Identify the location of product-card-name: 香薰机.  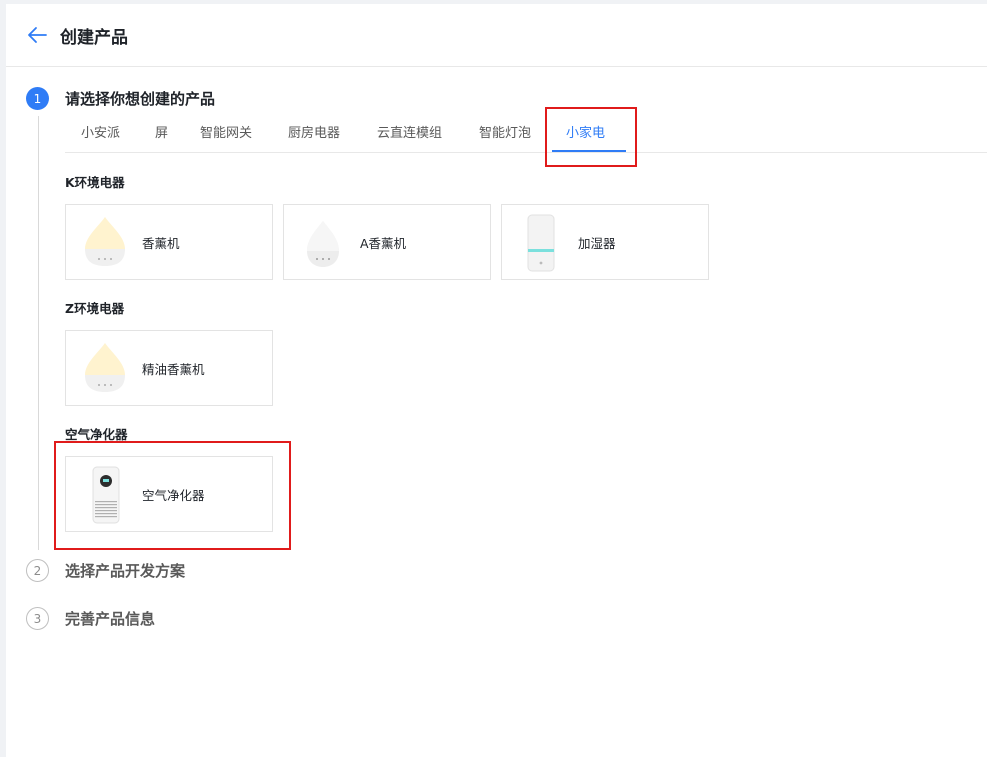
(161, 243).